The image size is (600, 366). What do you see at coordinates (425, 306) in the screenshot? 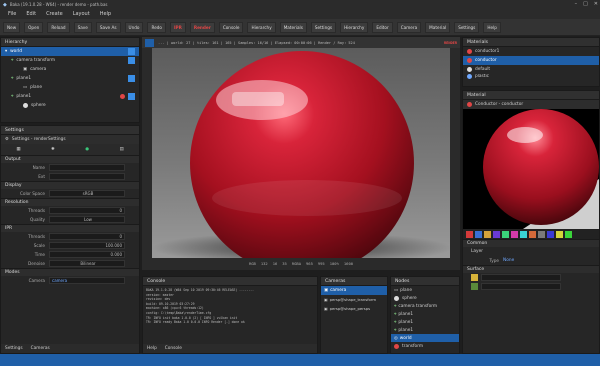
I see `node-item: ⌖ camera transform` at bounding box center [425, 306].